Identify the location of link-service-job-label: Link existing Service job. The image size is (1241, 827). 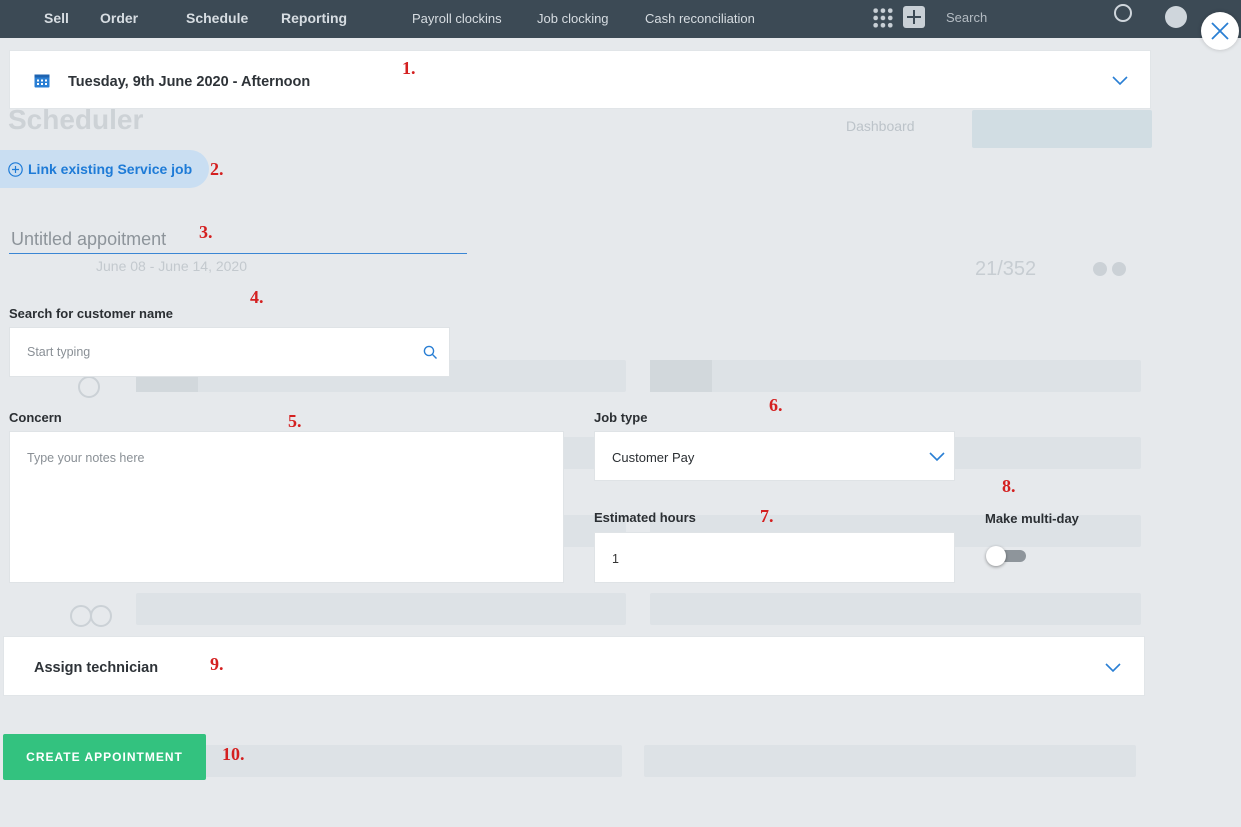
(110, 169).